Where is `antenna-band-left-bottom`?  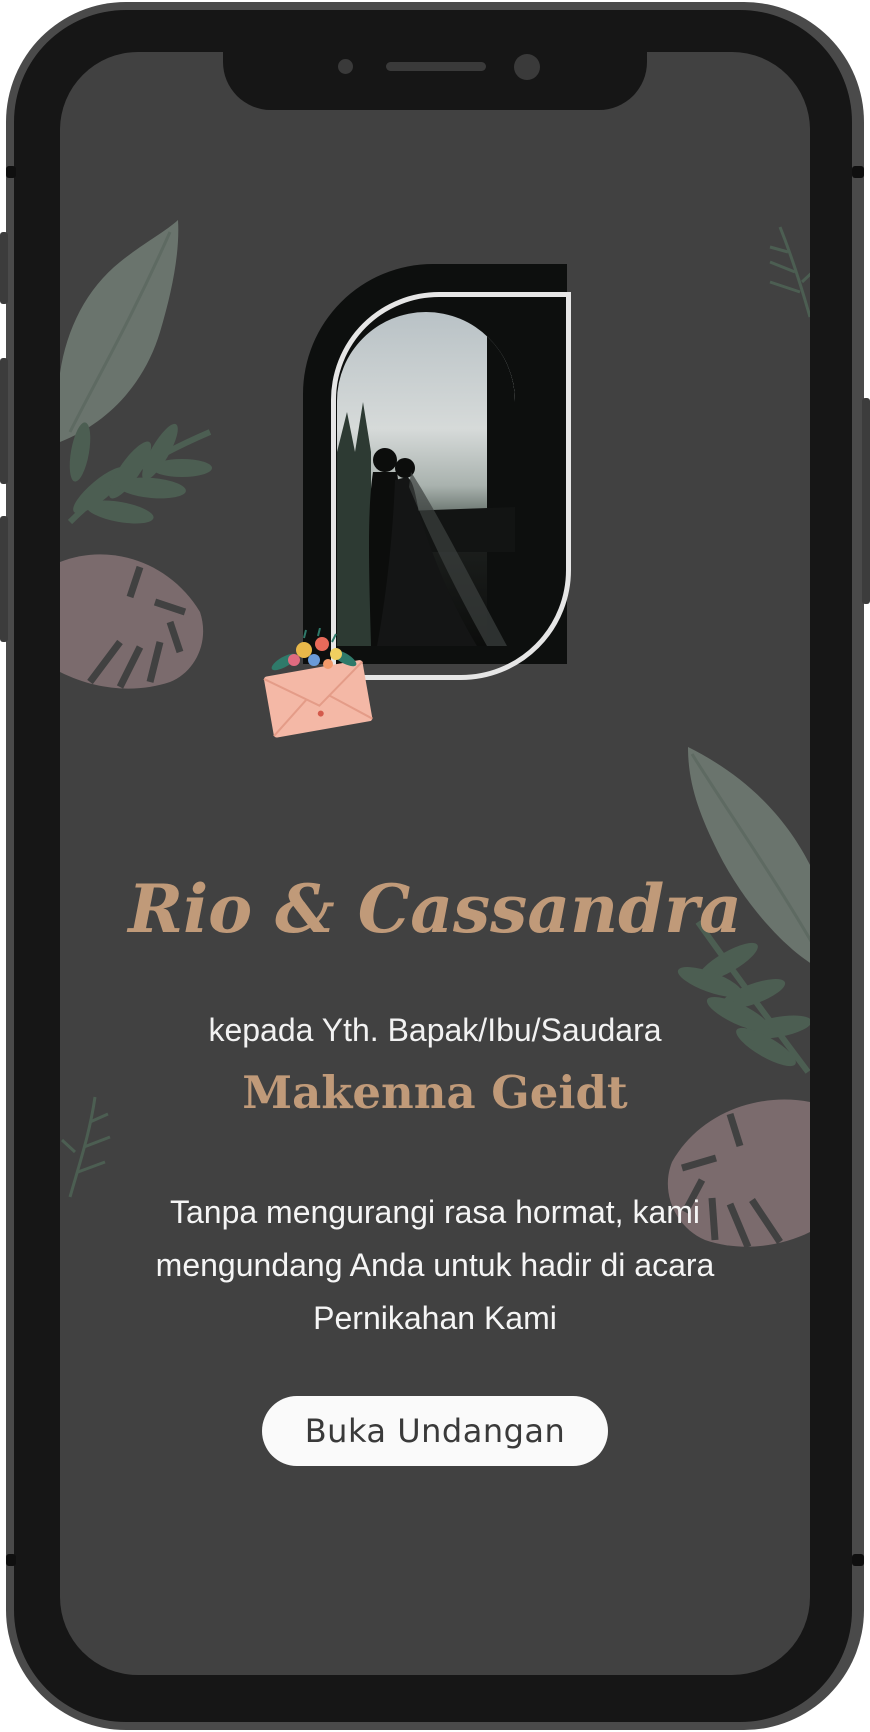
antenna-band-left-bottom is located at coordinates (11, 1560).